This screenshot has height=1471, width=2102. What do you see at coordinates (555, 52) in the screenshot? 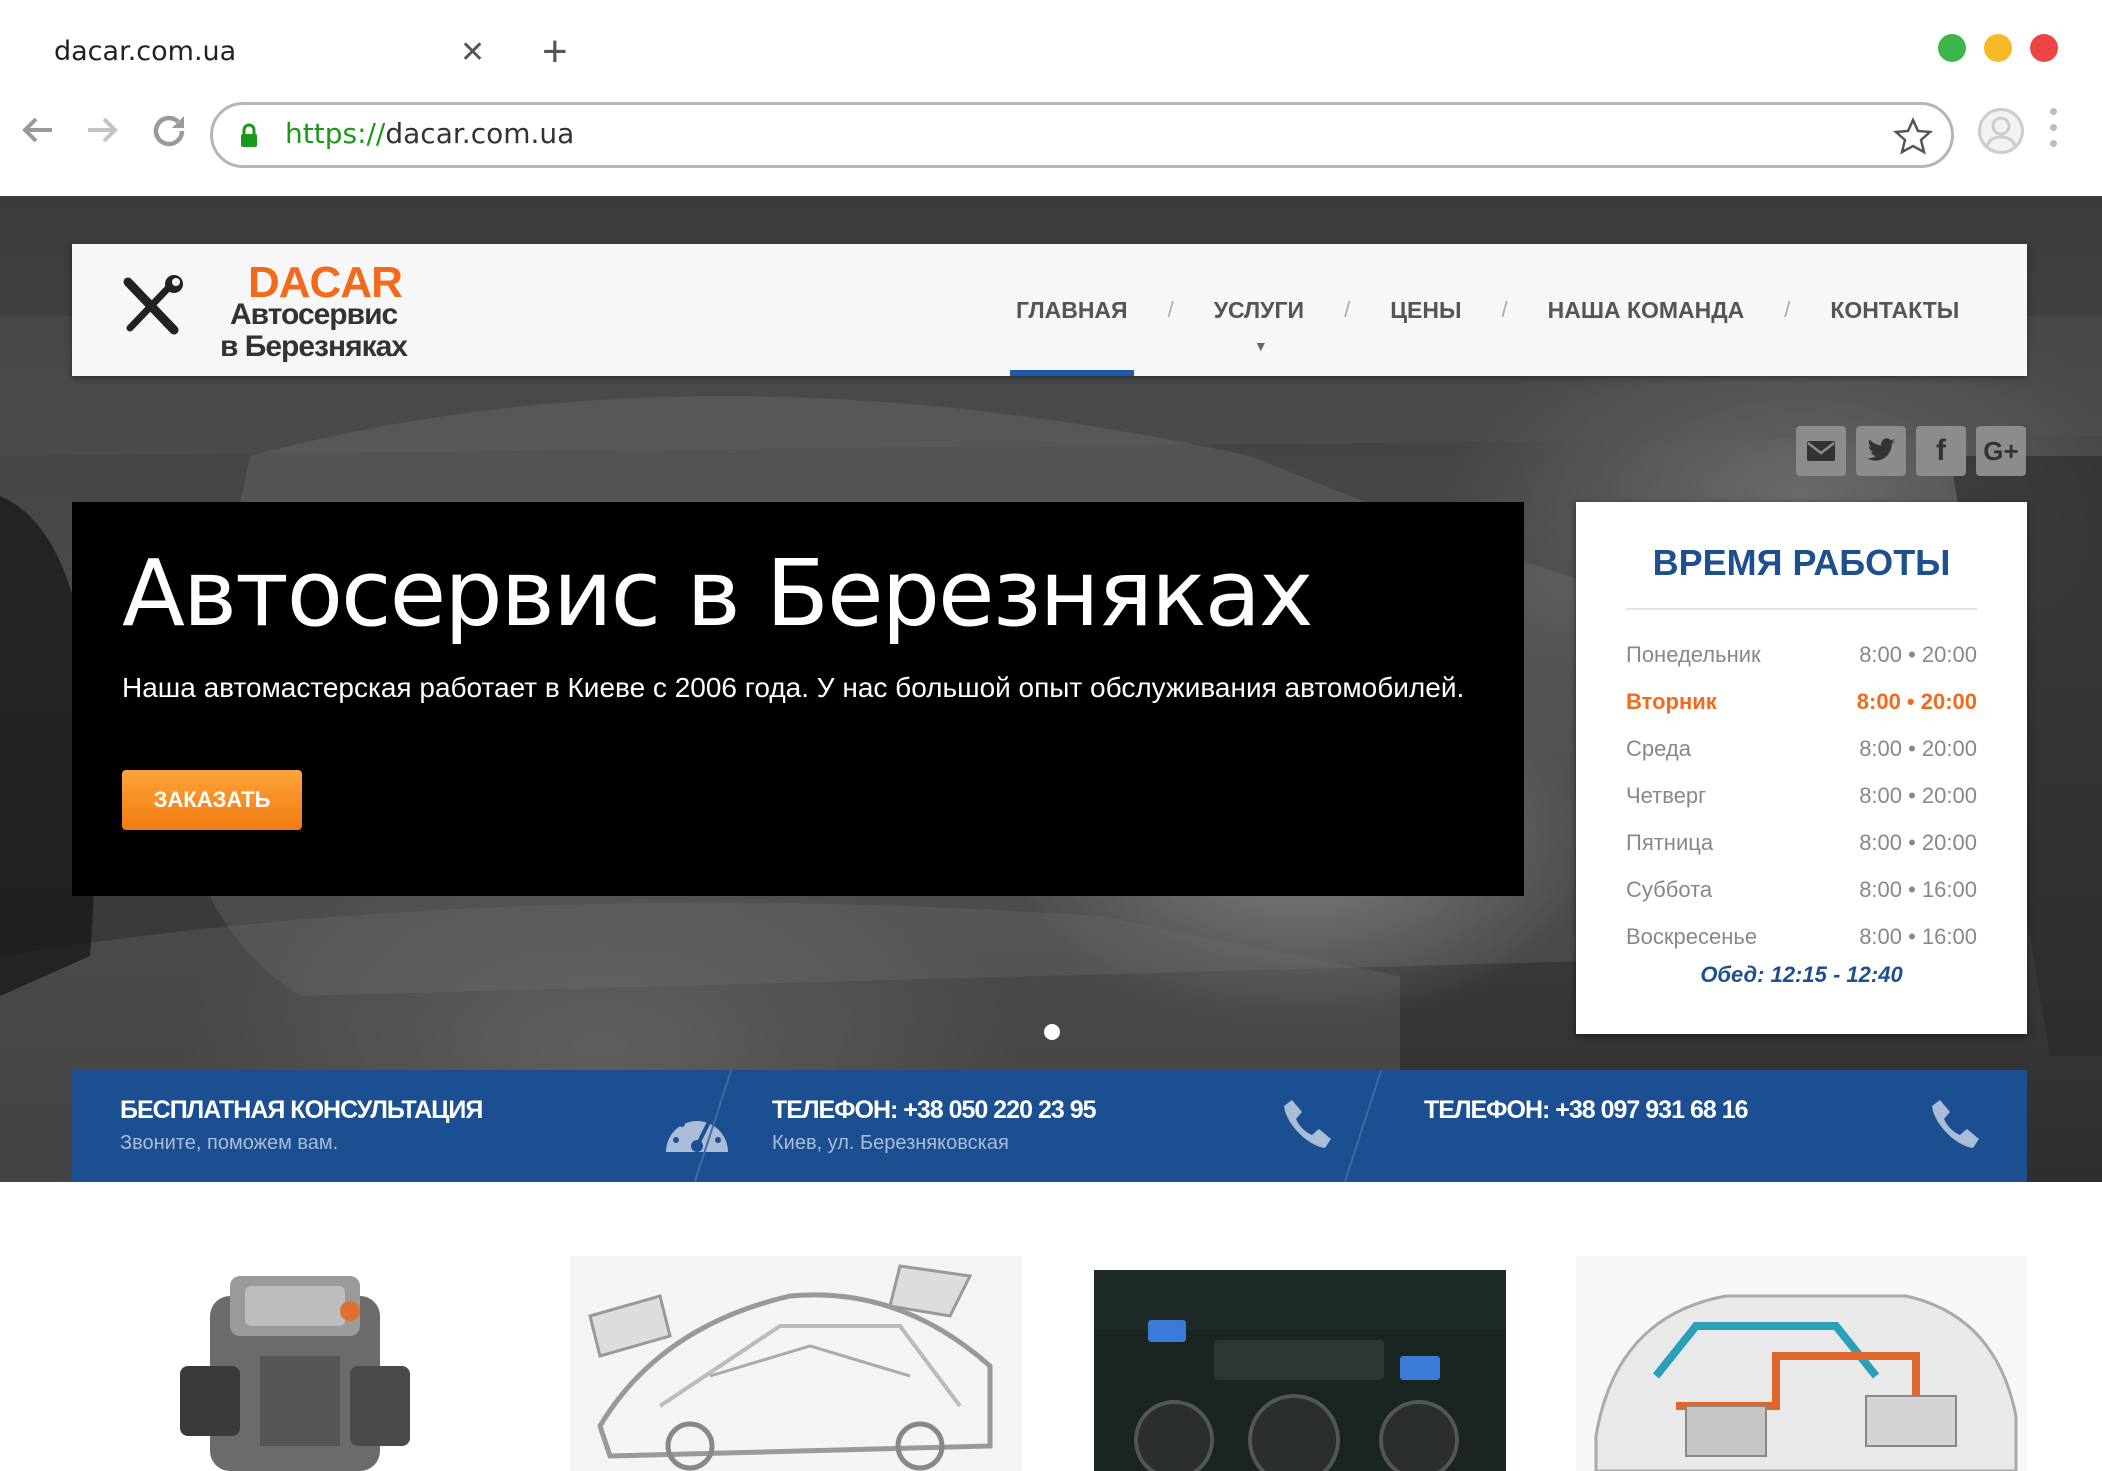
I see `new-tab-icon: +` at bounding box center [555, 52].